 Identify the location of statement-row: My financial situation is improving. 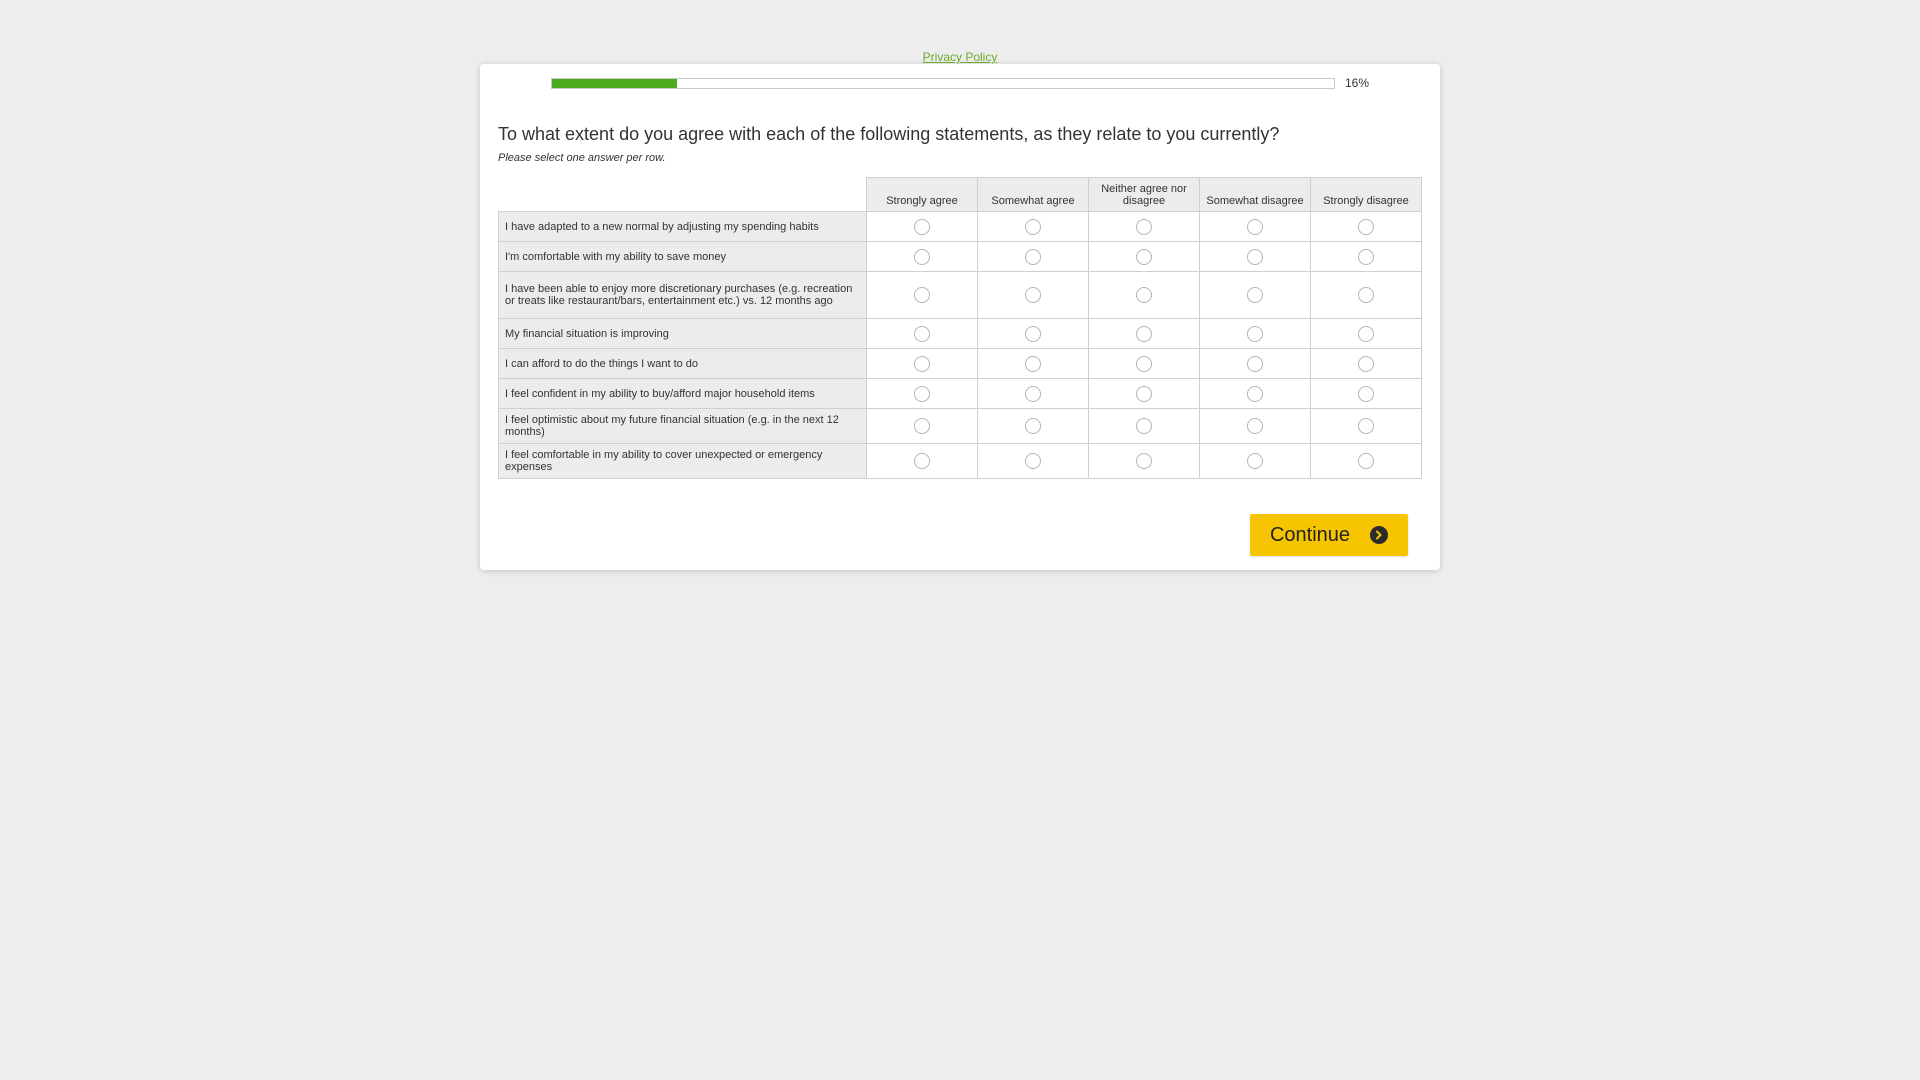
(960, 333).